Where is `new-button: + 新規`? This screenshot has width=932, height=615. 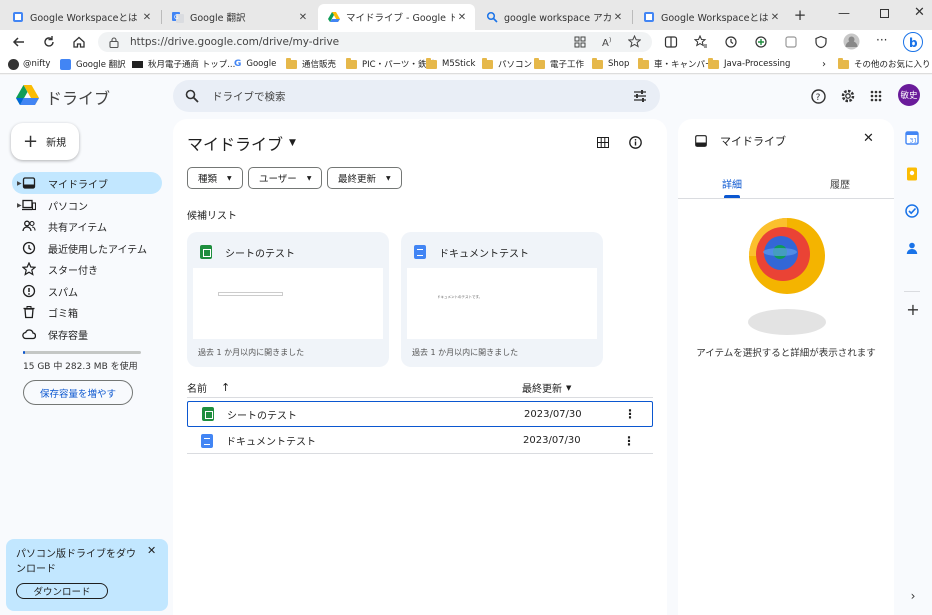 new-button: + 新規 is located at coordinates (45, 141).